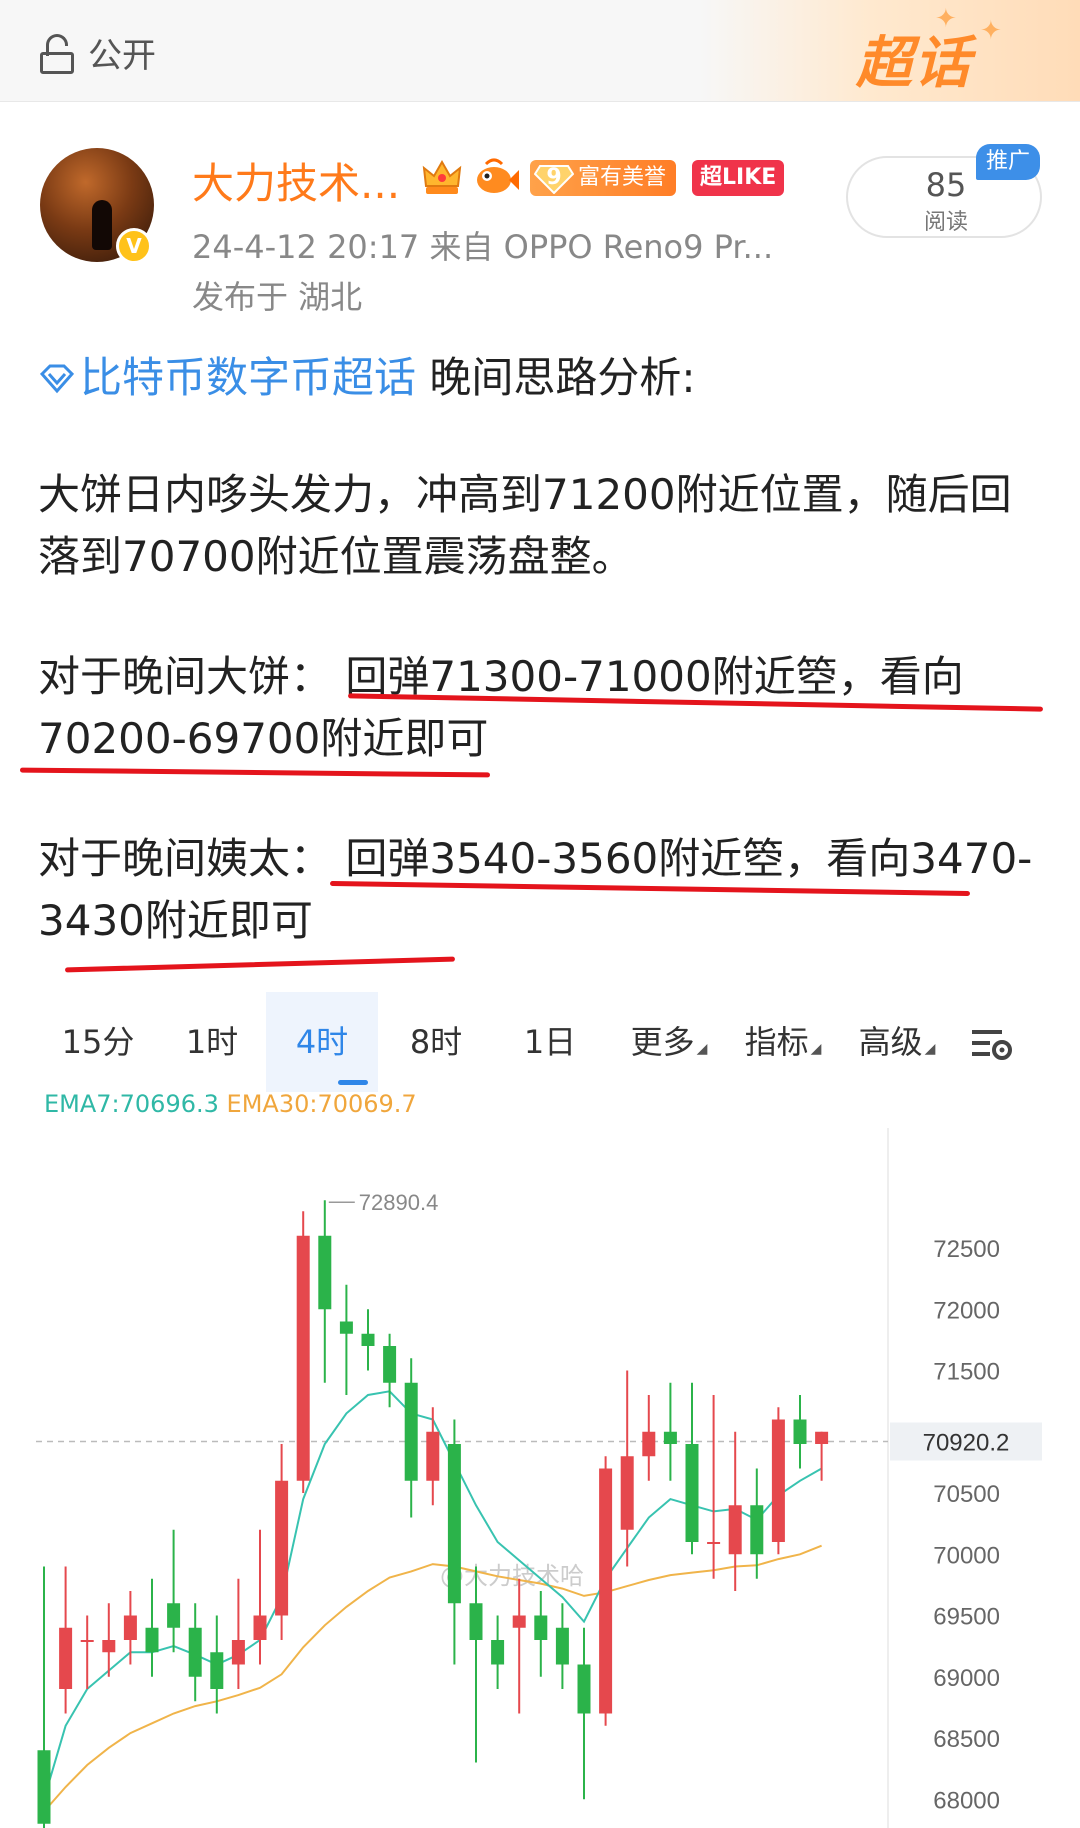  Describe the element at coordinates (966, 1249) in the screenshot. I see `y-tick-label: 72500` at that location.